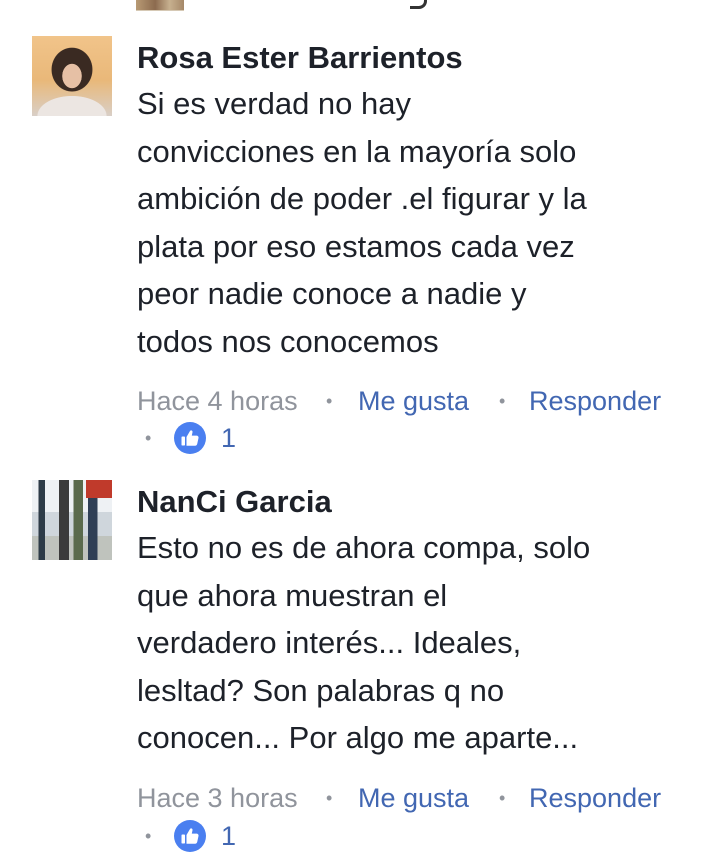 The image size is (720, 863). Describe the element at coordinates (417, 502) in the screenshot. I see `comment-author: NanCi Garcia` at that location.